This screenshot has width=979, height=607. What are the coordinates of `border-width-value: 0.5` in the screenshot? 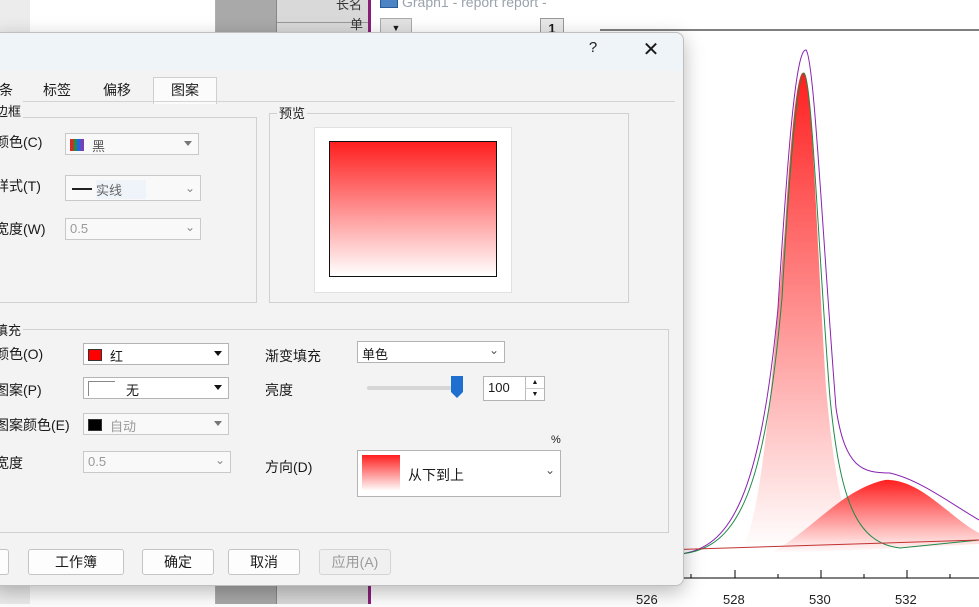 It's located at (79, 228).